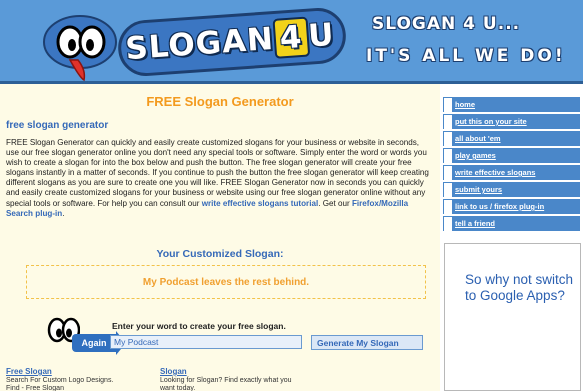 The image size is (583, 391). I want to click on logo-text-b: U, so click(321, 35).